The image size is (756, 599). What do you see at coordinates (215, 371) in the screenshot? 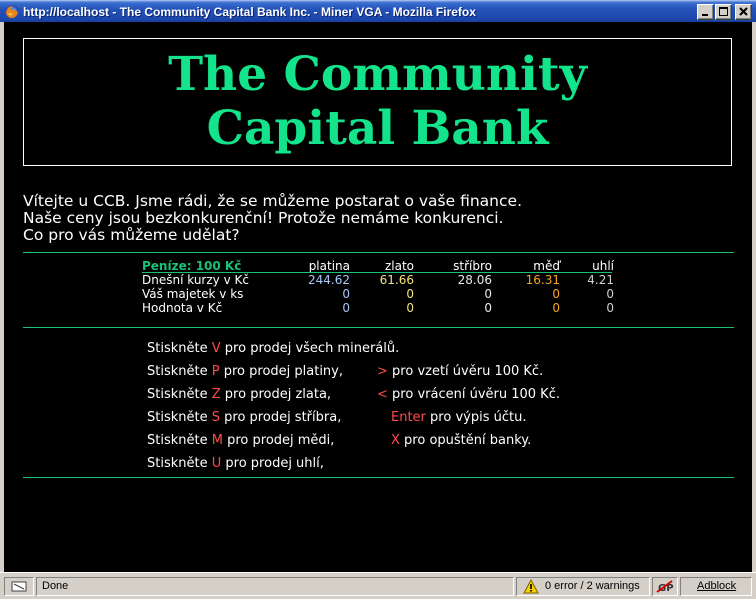
I see `hotkey: P` at bounding box center [215, 371].